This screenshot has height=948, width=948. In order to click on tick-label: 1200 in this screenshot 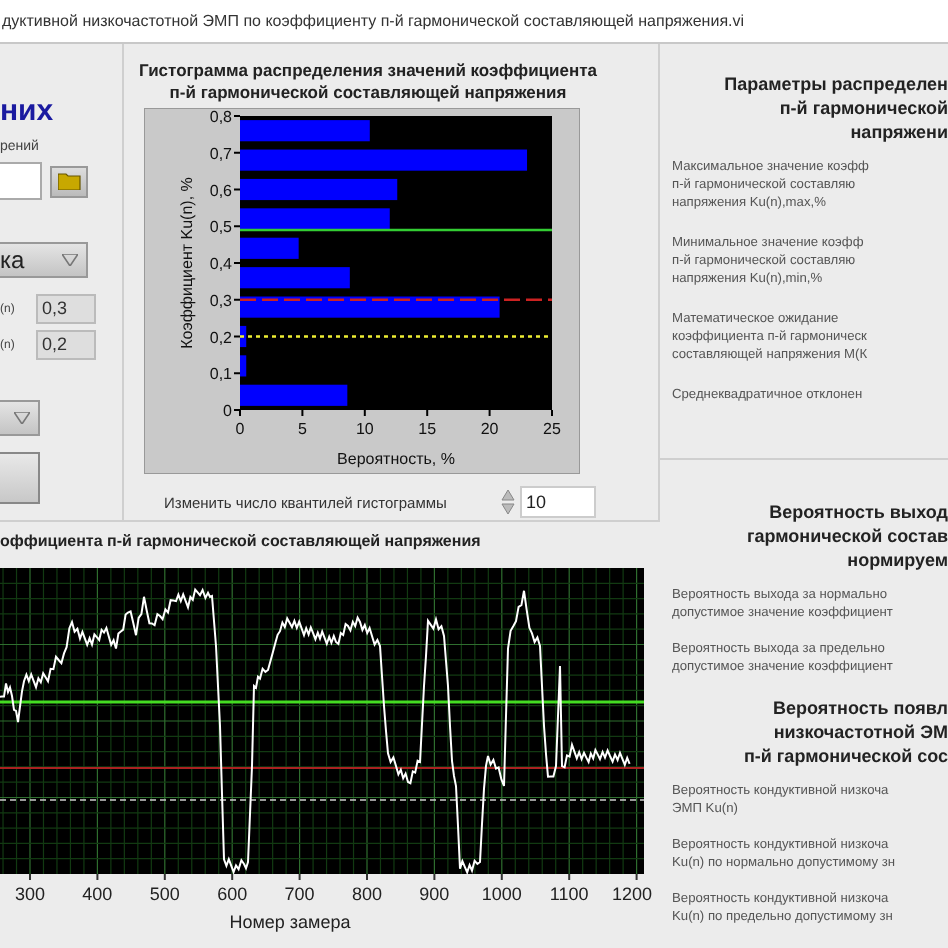, I will do `click(632, 894)`.